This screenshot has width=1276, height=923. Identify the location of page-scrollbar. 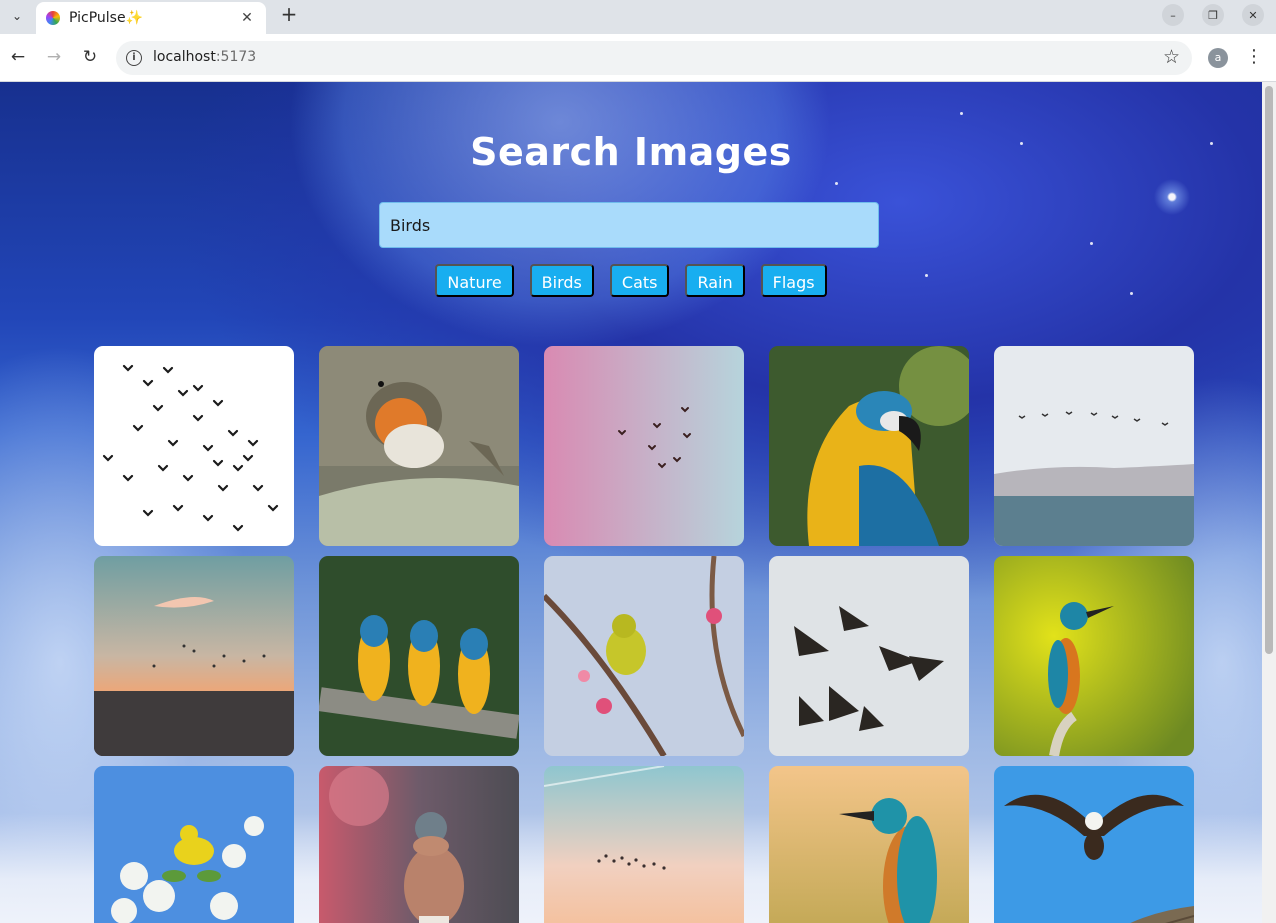
(1269, 502).